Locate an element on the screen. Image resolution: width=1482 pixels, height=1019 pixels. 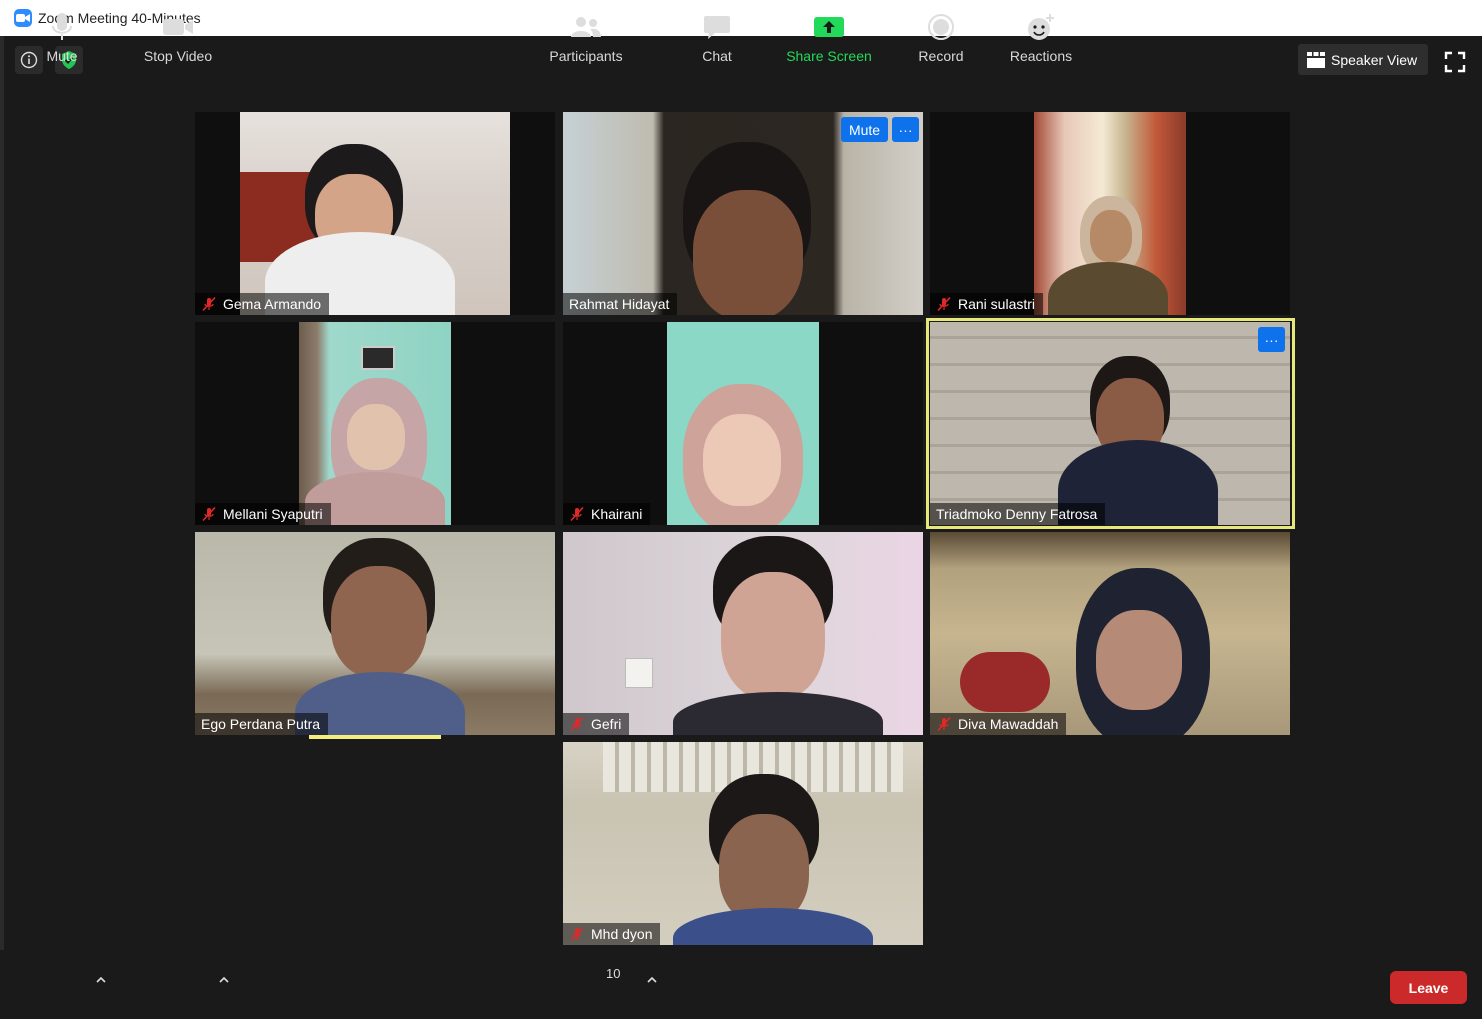
wall-switch is located at coordinates (639, 673).